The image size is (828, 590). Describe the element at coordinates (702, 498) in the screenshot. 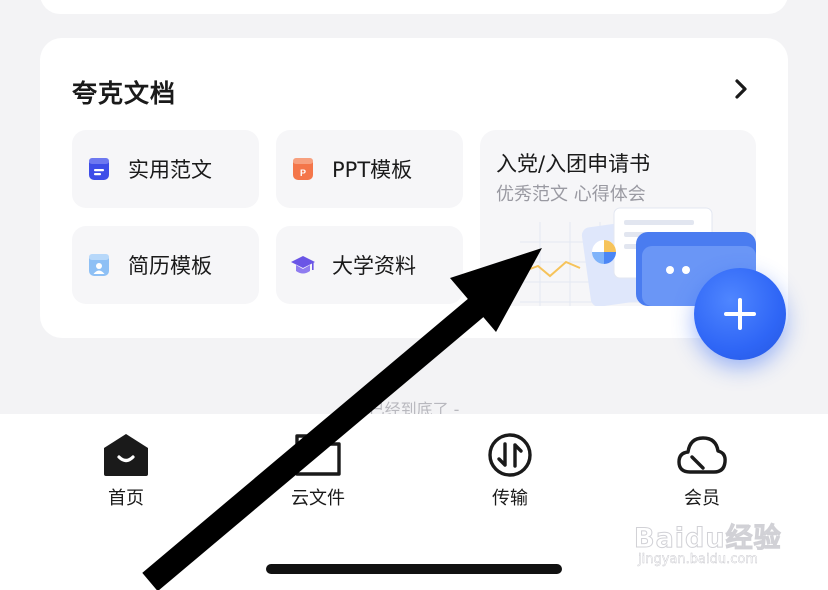

I see `tab-label: 会员` at that location.